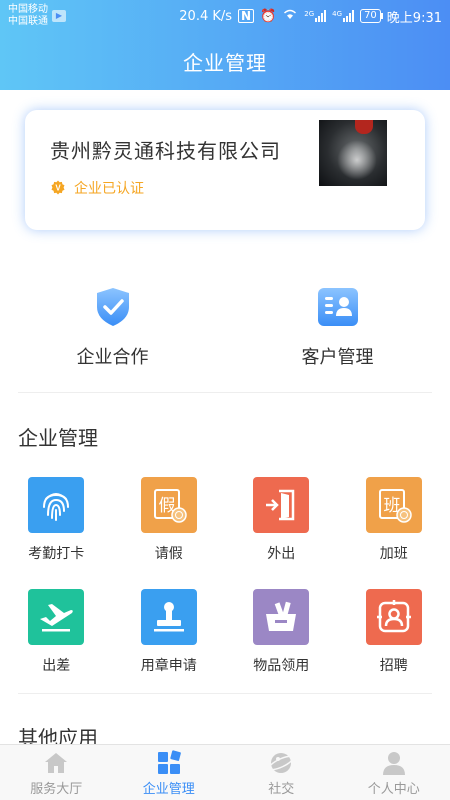 Image resolution: width=450 pixels, height=800 pixels. I want to click on airplane-icon, so click(57, 618).